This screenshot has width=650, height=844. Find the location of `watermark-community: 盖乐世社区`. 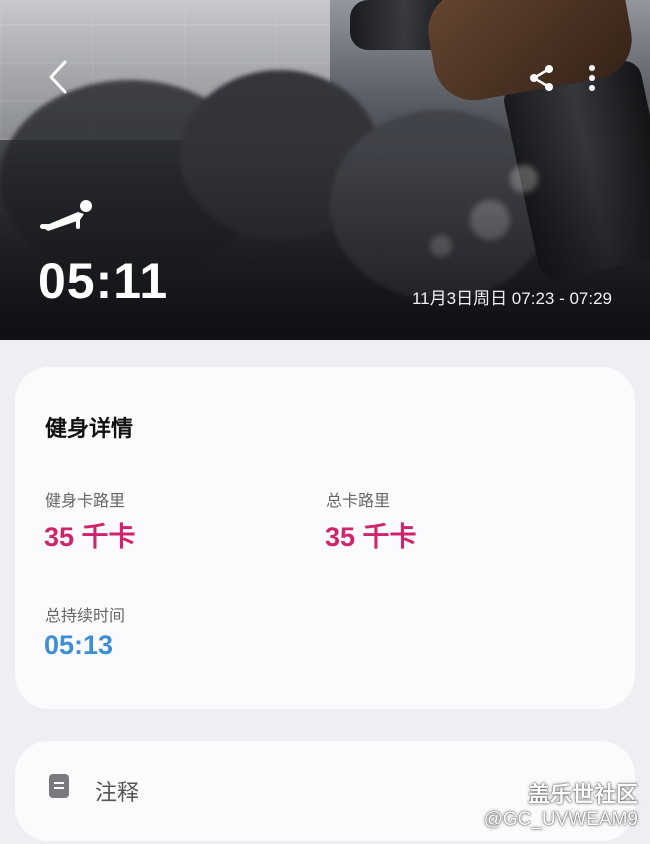

watermark-community: 盖乐世社区 is located at coordinates (582, 794).